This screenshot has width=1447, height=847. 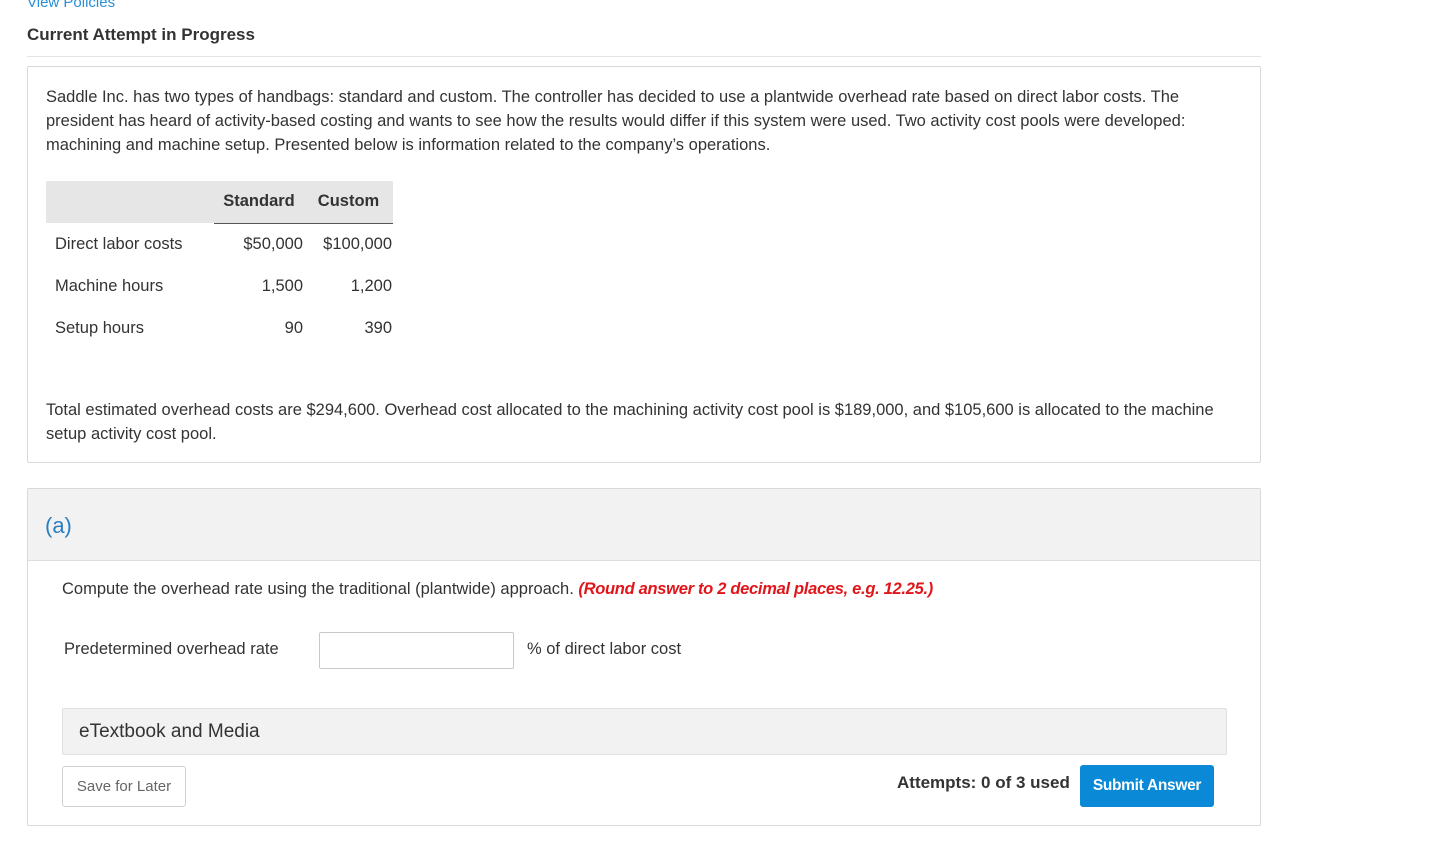 I want to click on divider, so click(x=644, y=56).